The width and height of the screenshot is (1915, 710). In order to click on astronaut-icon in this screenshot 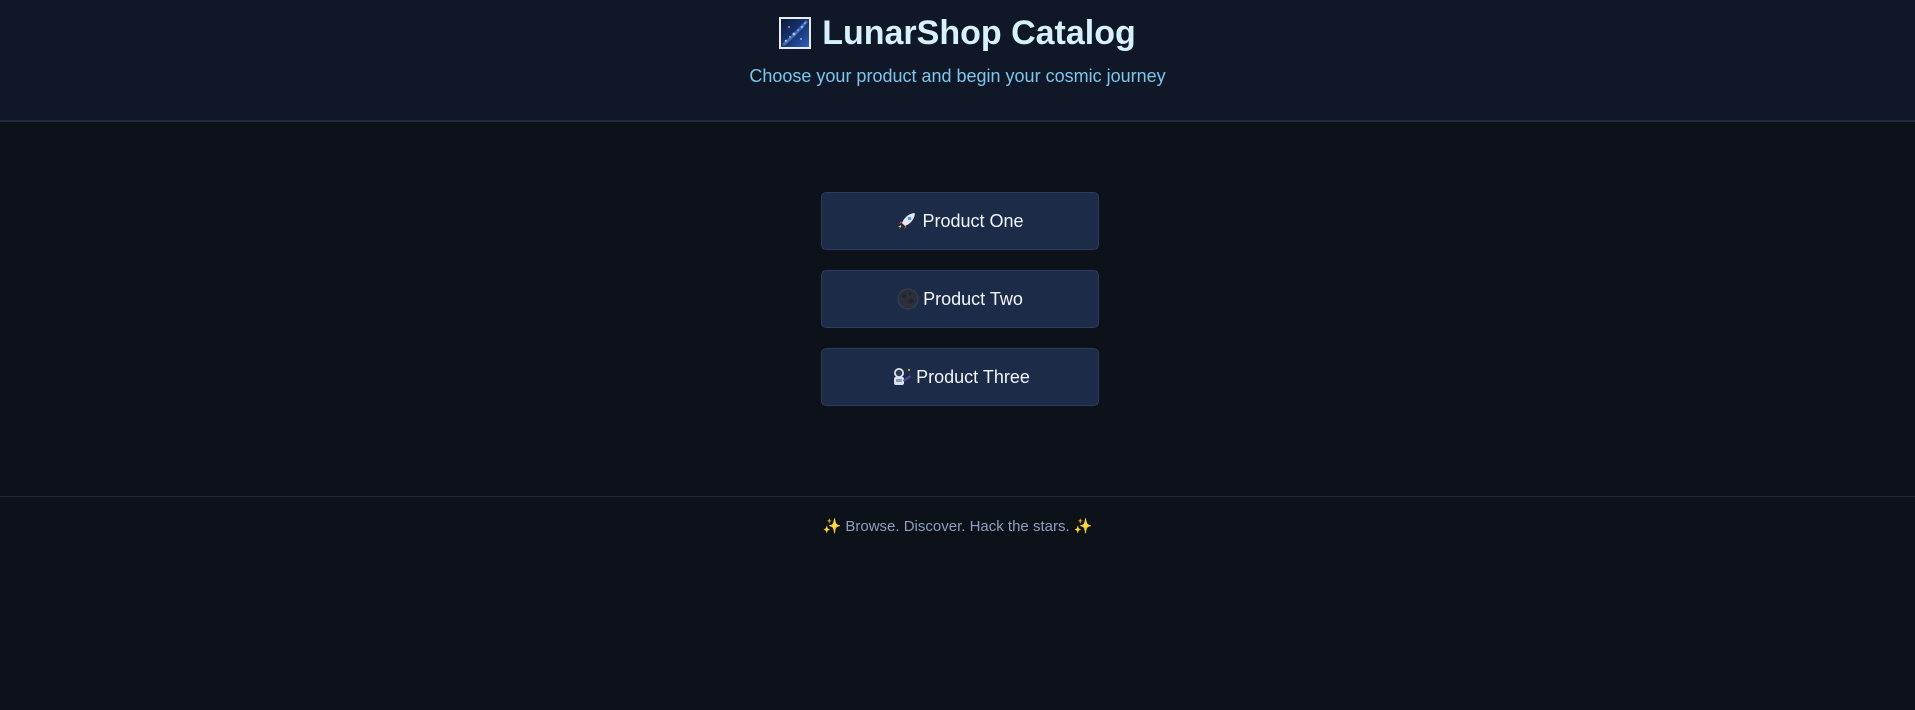, I will do `click(901, 377)`.